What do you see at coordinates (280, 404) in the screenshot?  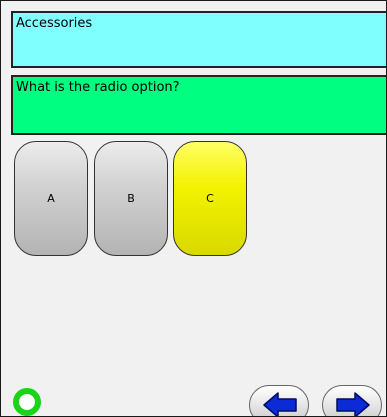 I see `left-arrow-icon` at bounding box center [280, 404].